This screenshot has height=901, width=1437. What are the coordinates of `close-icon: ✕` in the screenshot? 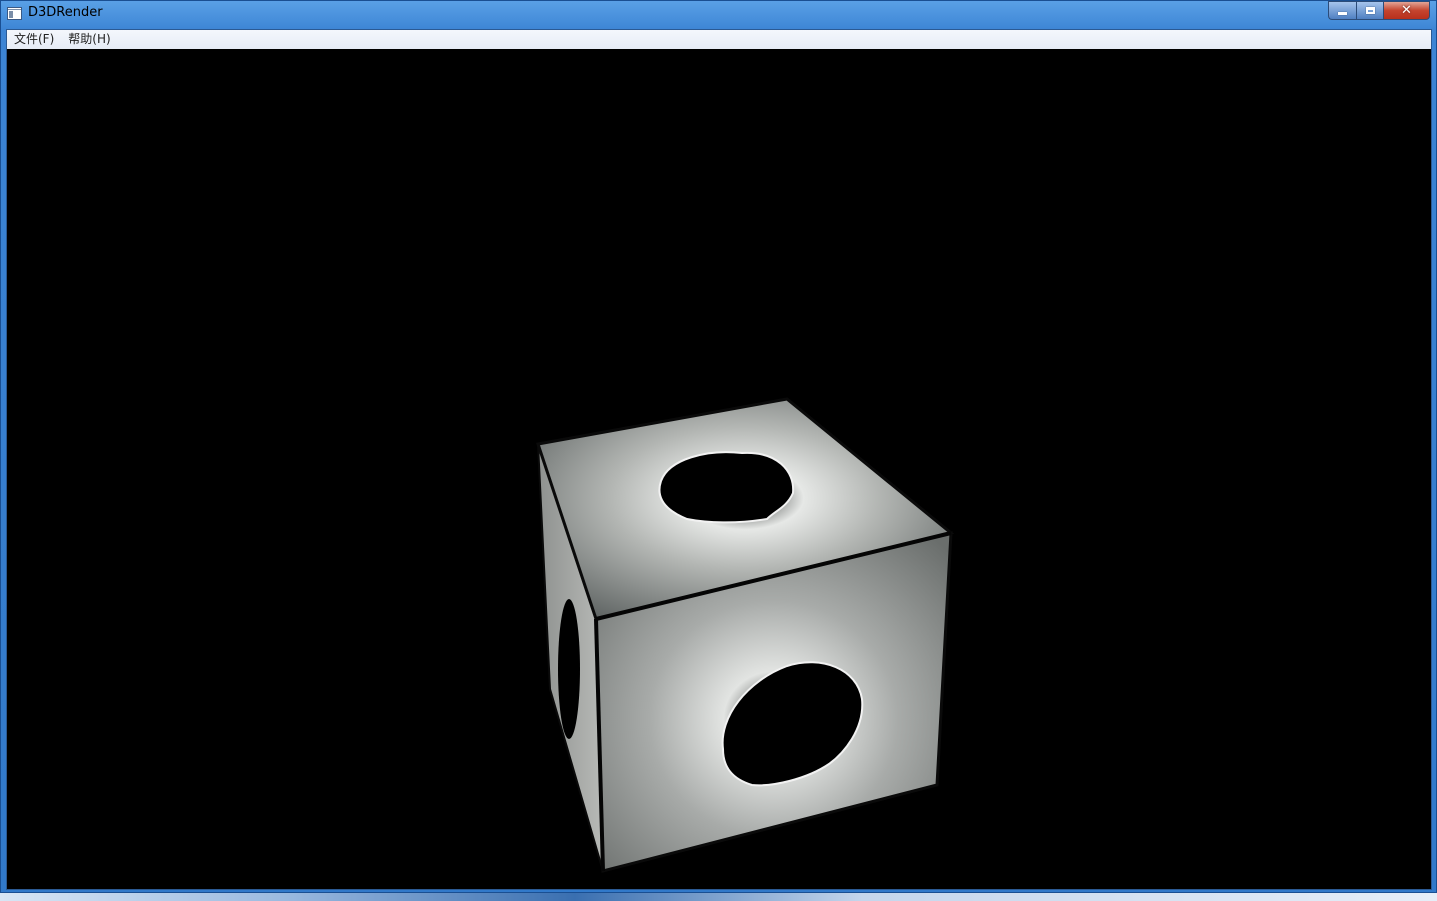 It's located at (1406, 10).